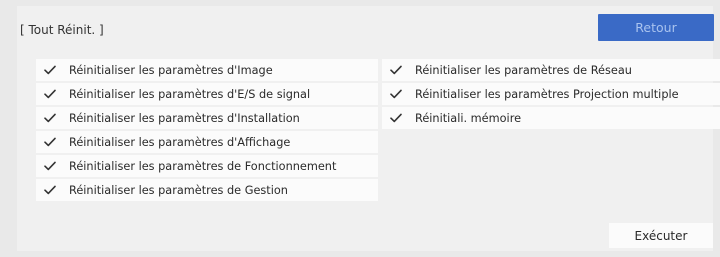 This screenshot has width=720, height=257. What do you see at coordinates (178, 190) in the screenshot?
I see `reset-option-label: Réinitialiser les paramètres de Gestion` at bounding box center [178, 190].